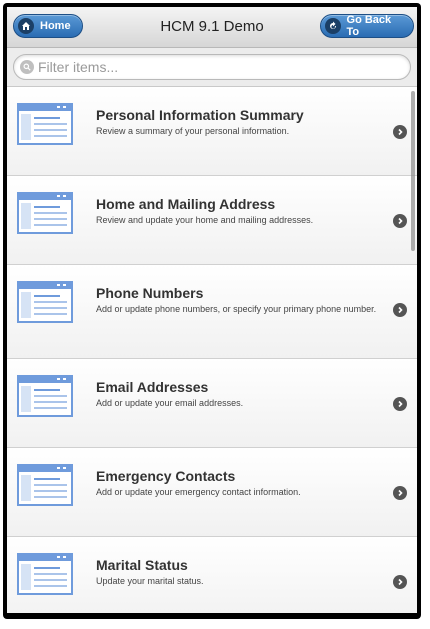  Describe the element at coordinates (27, 67) in the screenshot. I see `search-icon` at that location.